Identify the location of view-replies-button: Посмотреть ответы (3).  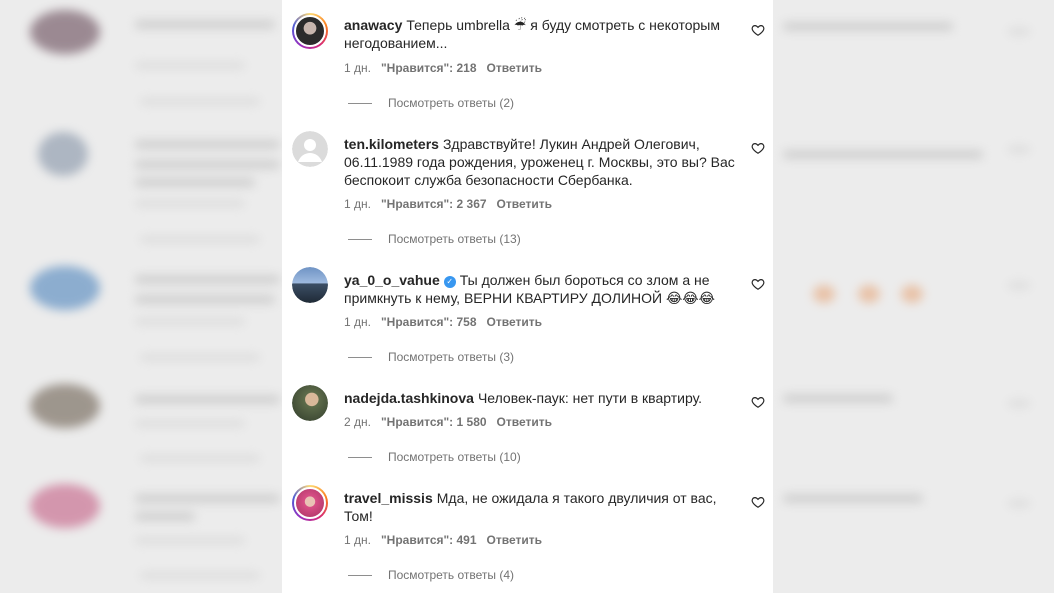
(431, 357).